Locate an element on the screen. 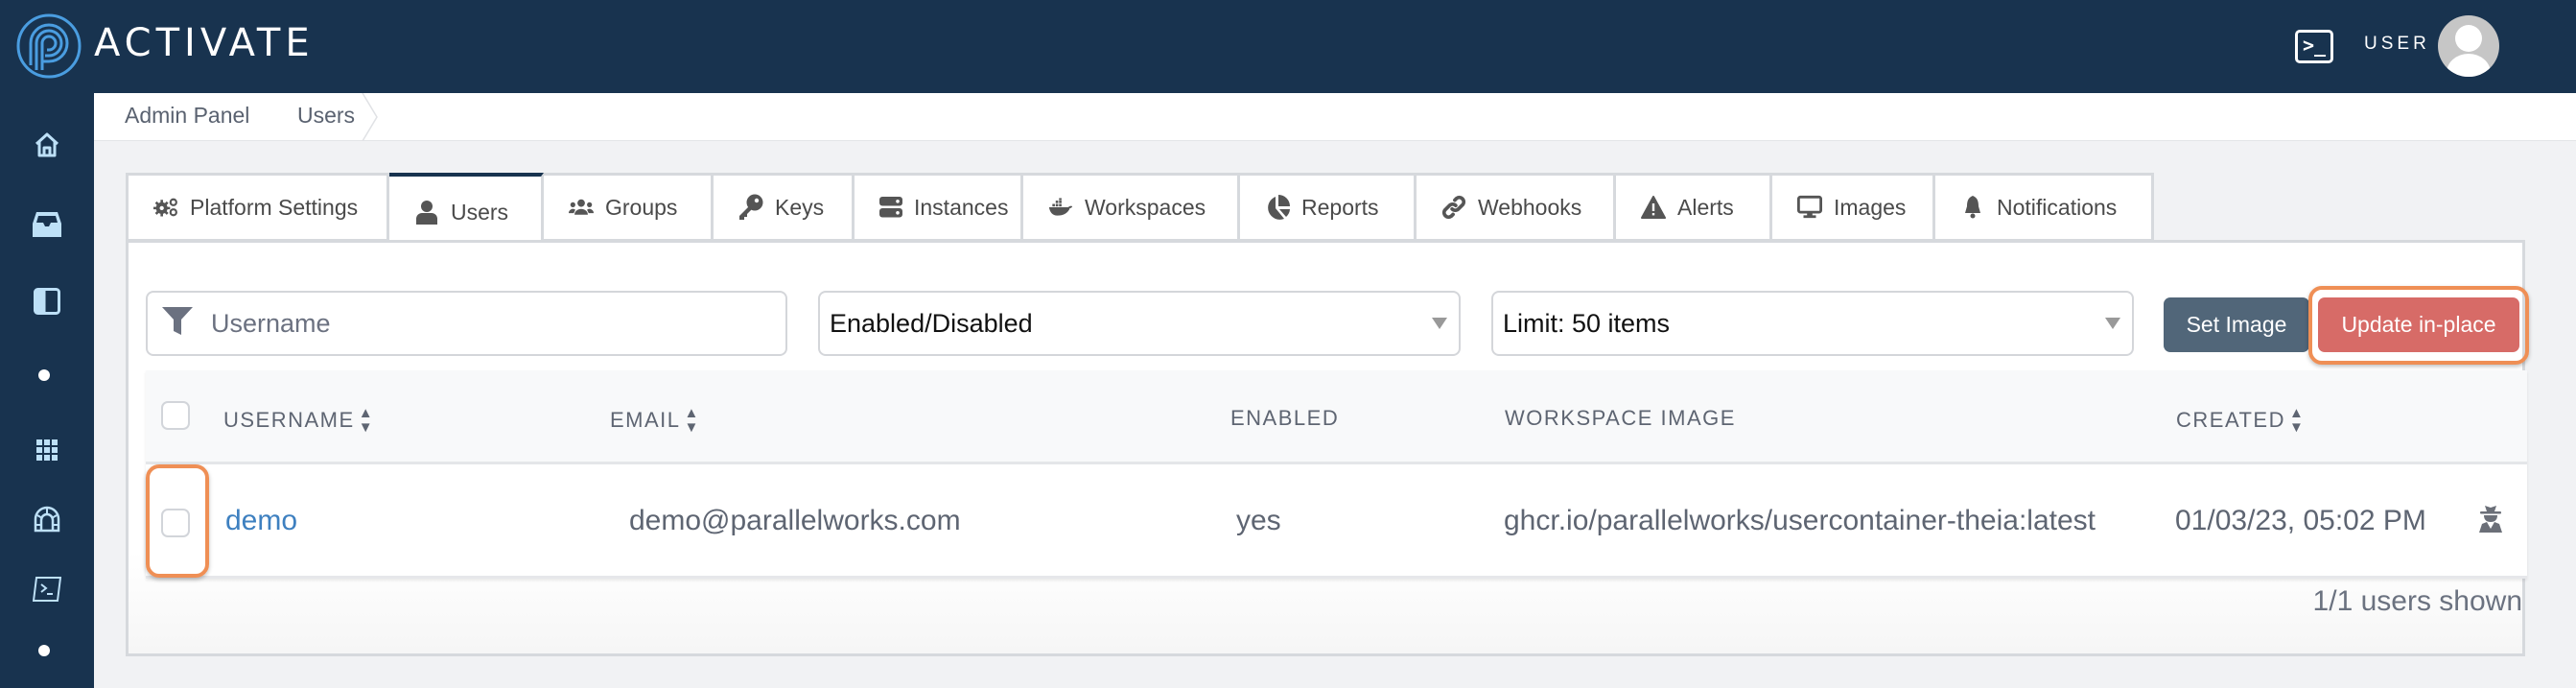 The height and width of the screenshot is (688, 2576). limit-select-value: Limit: 50 items is located at coordinates (1587, 323).